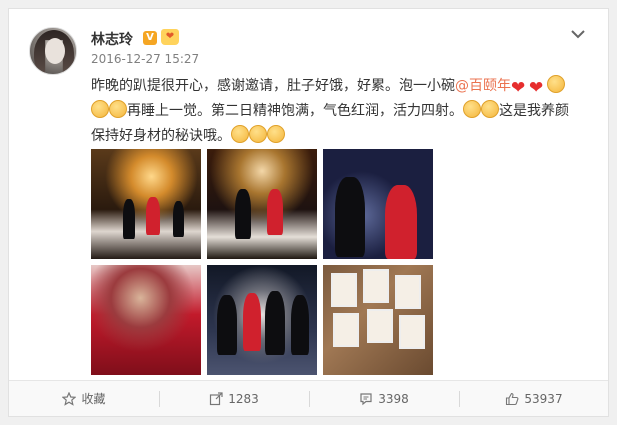 The image size is (617, 425). I want to click on avatar-face, so click(55, 51).